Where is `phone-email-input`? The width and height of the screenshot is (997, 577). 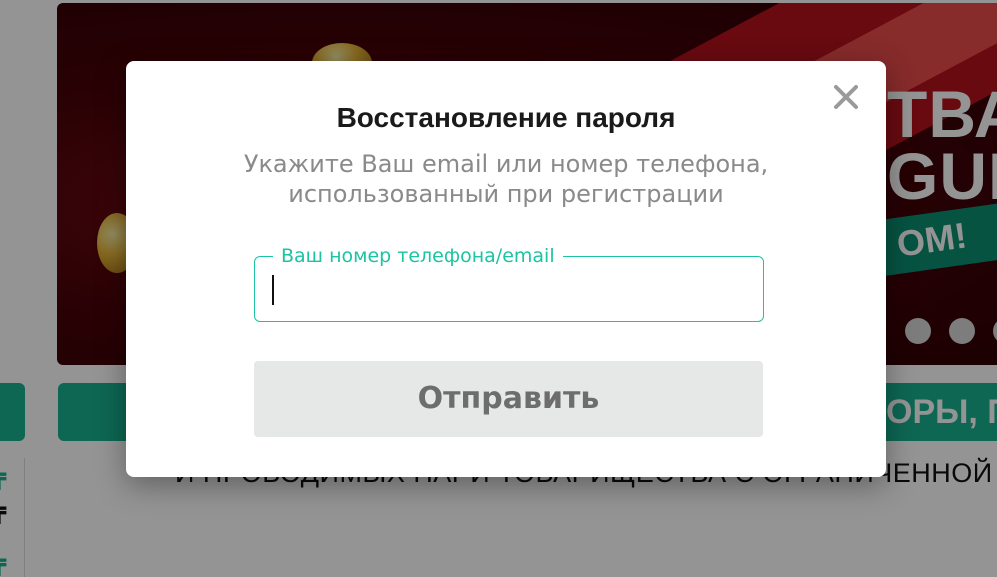
phone-email-input is located at coordinates (511, 290).